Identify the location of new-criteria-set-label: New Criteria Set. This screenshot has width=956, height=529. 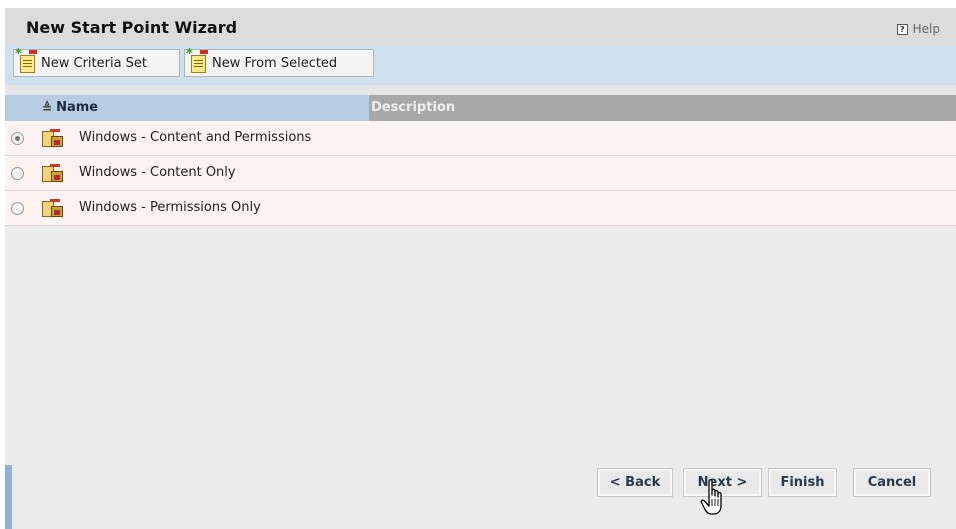
(94, 63).